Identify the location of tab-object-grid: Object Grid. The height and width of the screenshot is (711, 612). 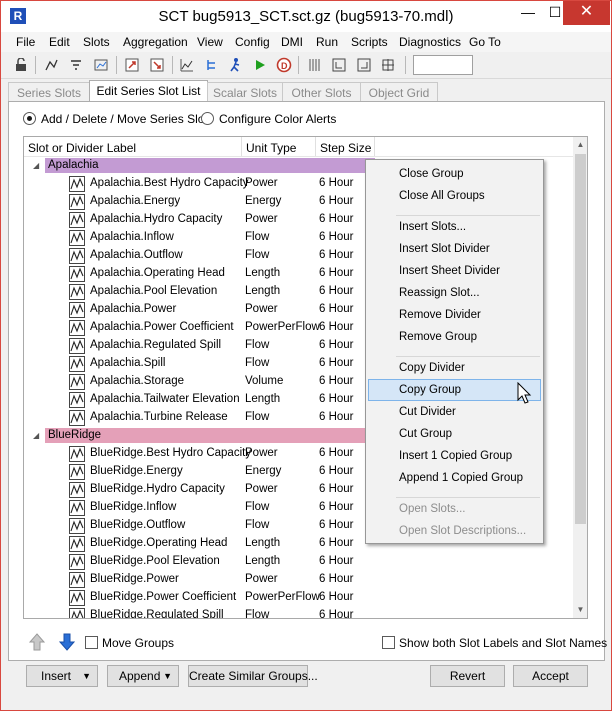
(399, 91).